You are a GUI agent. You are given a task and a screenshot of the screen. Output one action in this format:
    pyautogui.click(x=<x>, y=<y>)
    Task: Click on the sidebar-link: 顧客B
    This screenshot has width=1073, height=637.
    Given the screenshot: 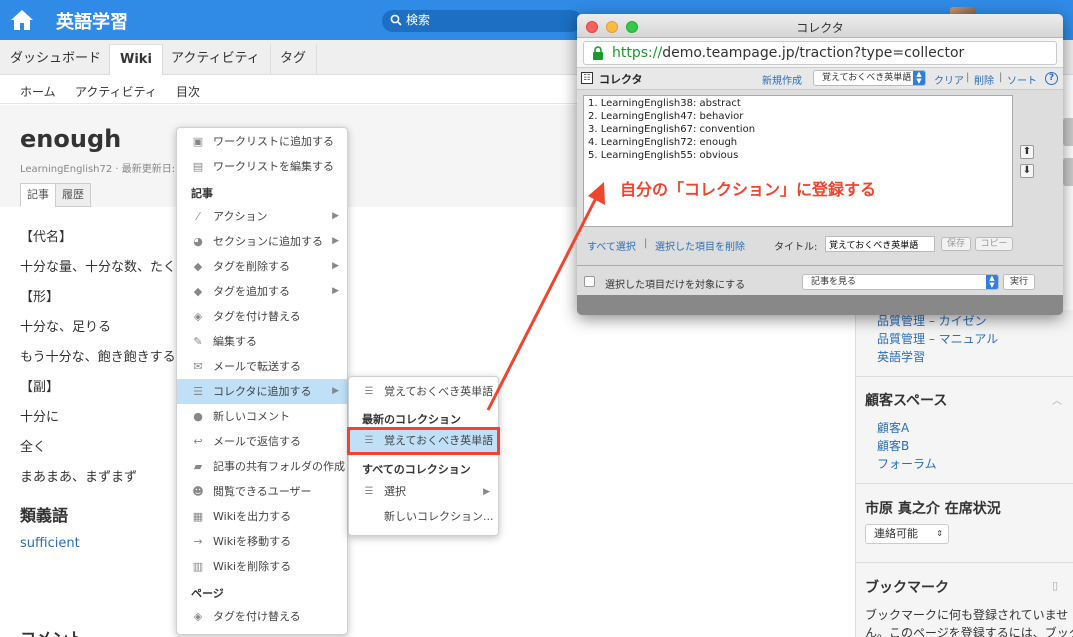 What is the action you would take?
    pyautogui.click(x=893, y=445)
    